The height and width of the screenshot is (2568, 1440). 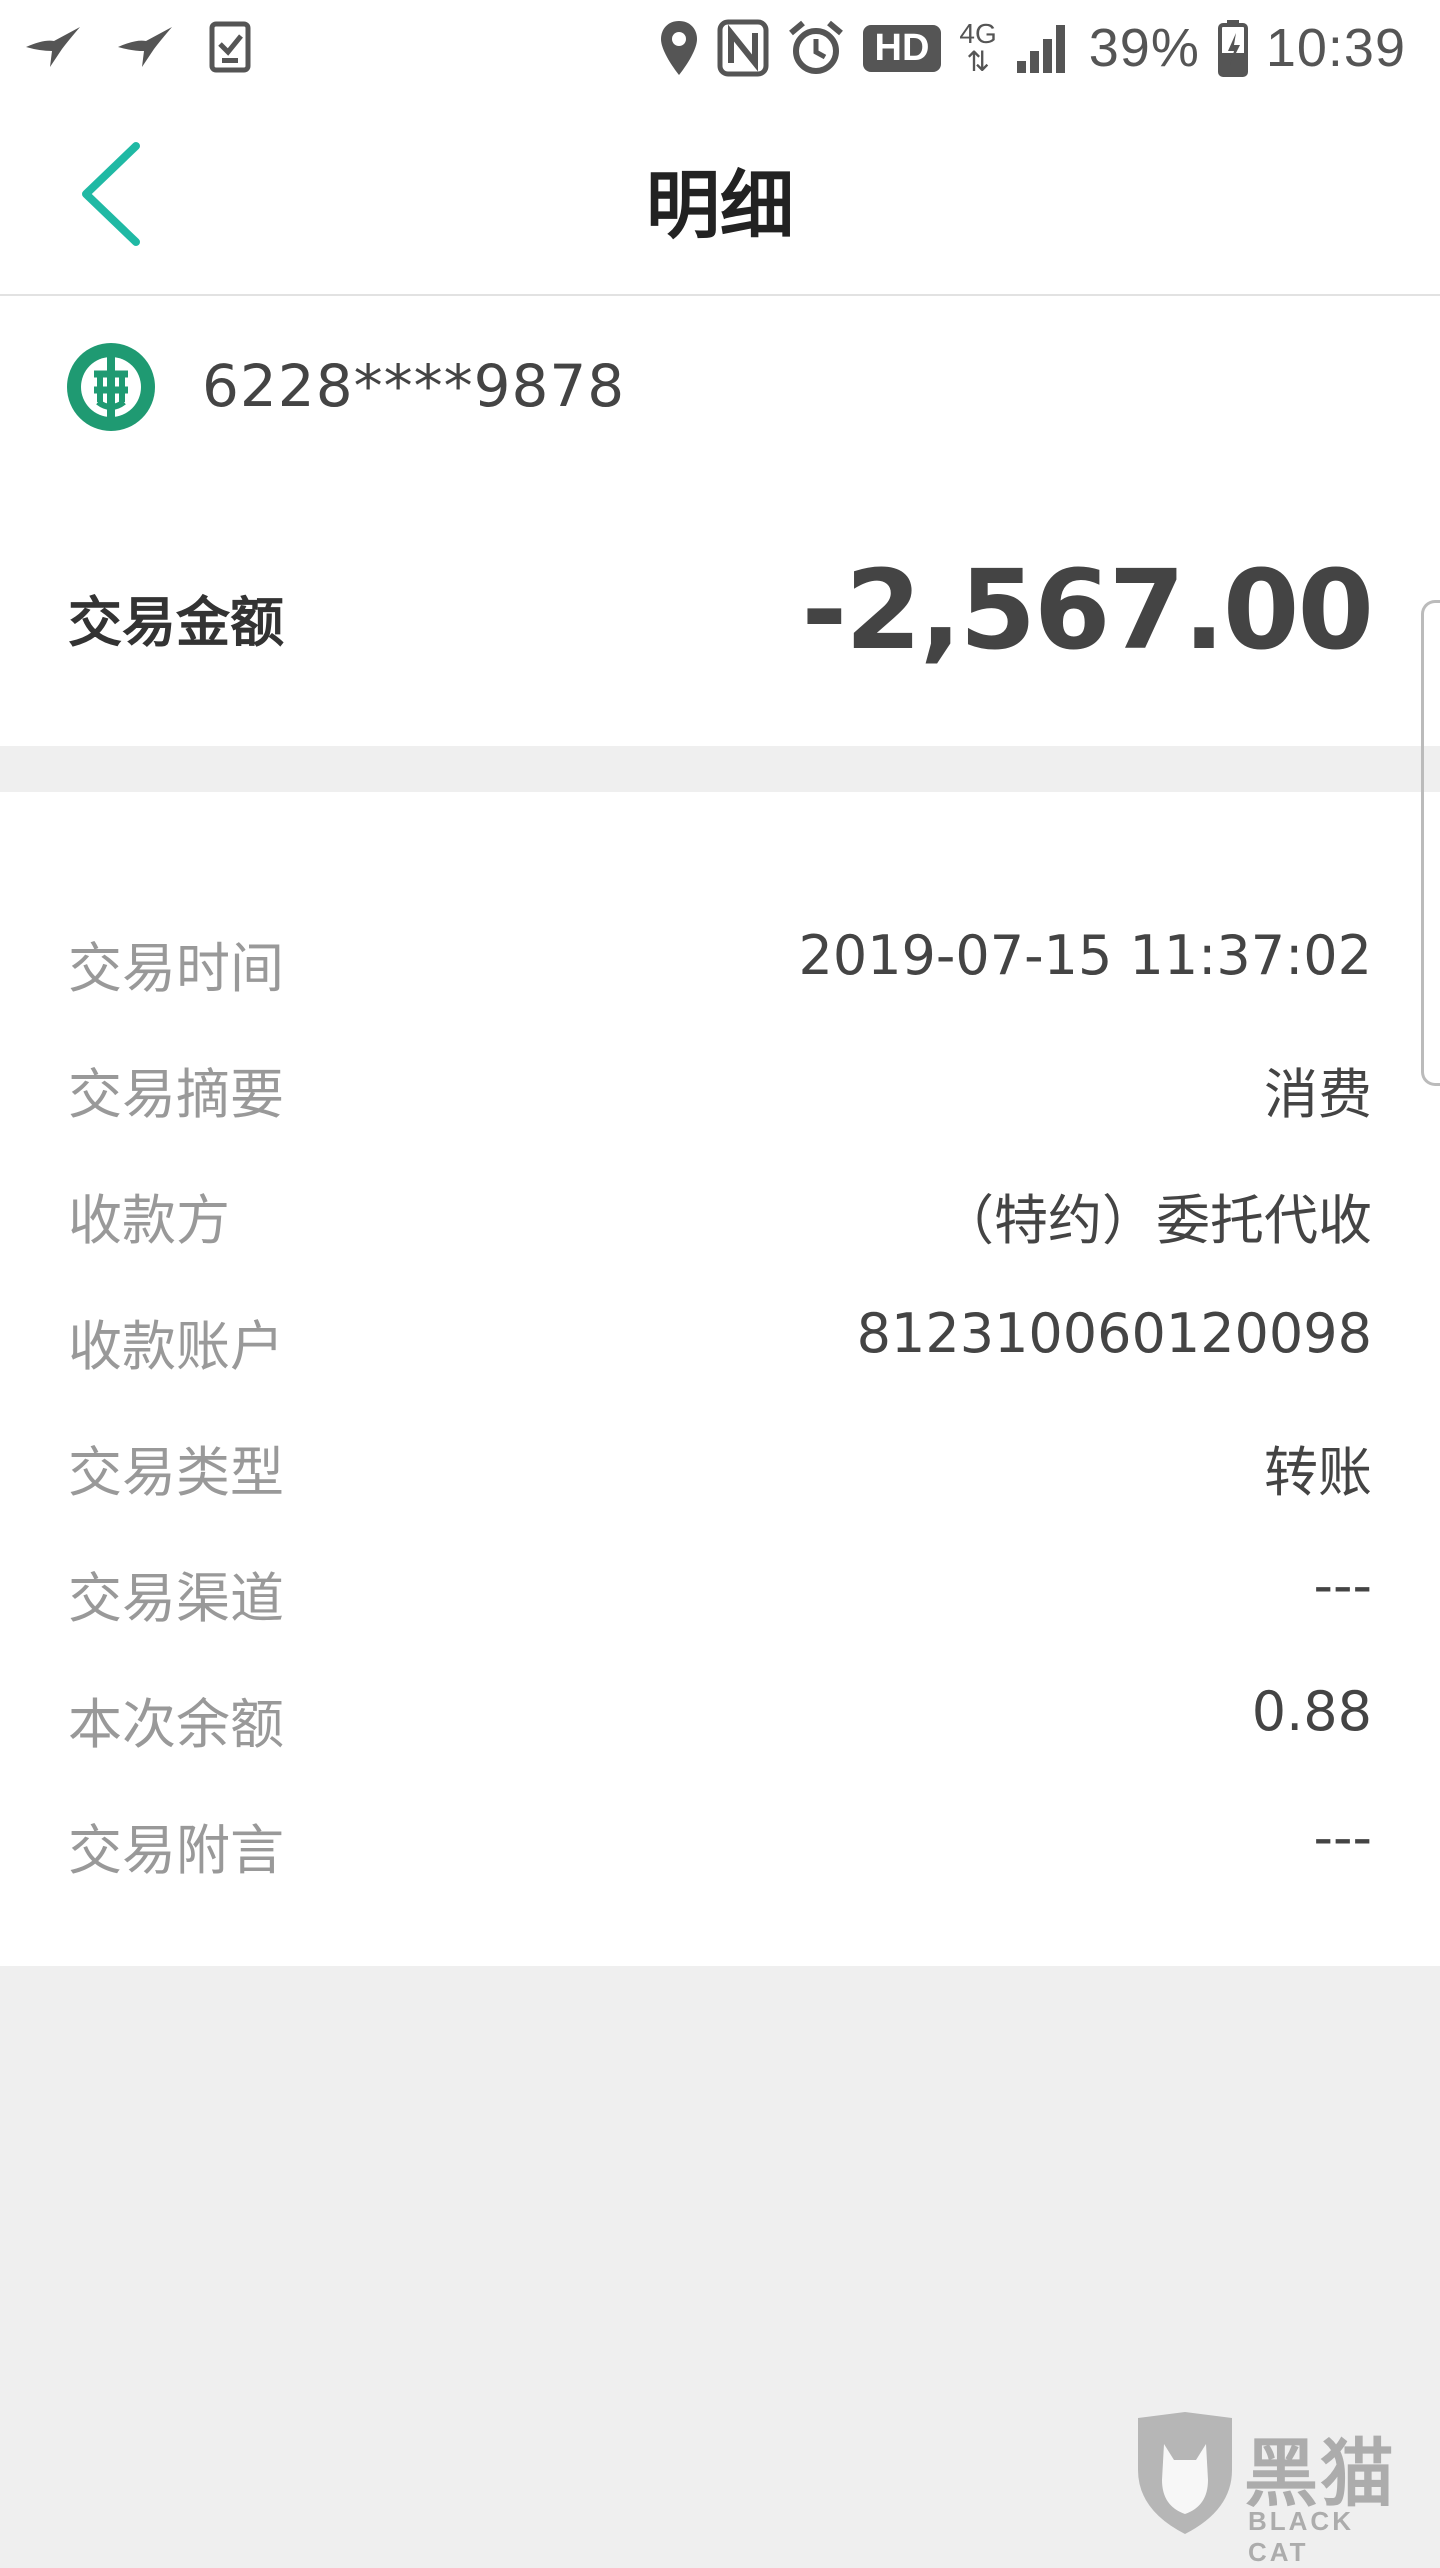 What do you see at coordinates (1114, 1333) in the screenshot?
I see `detail-value: 812310060120098` at bounding box center [1114, 1333].